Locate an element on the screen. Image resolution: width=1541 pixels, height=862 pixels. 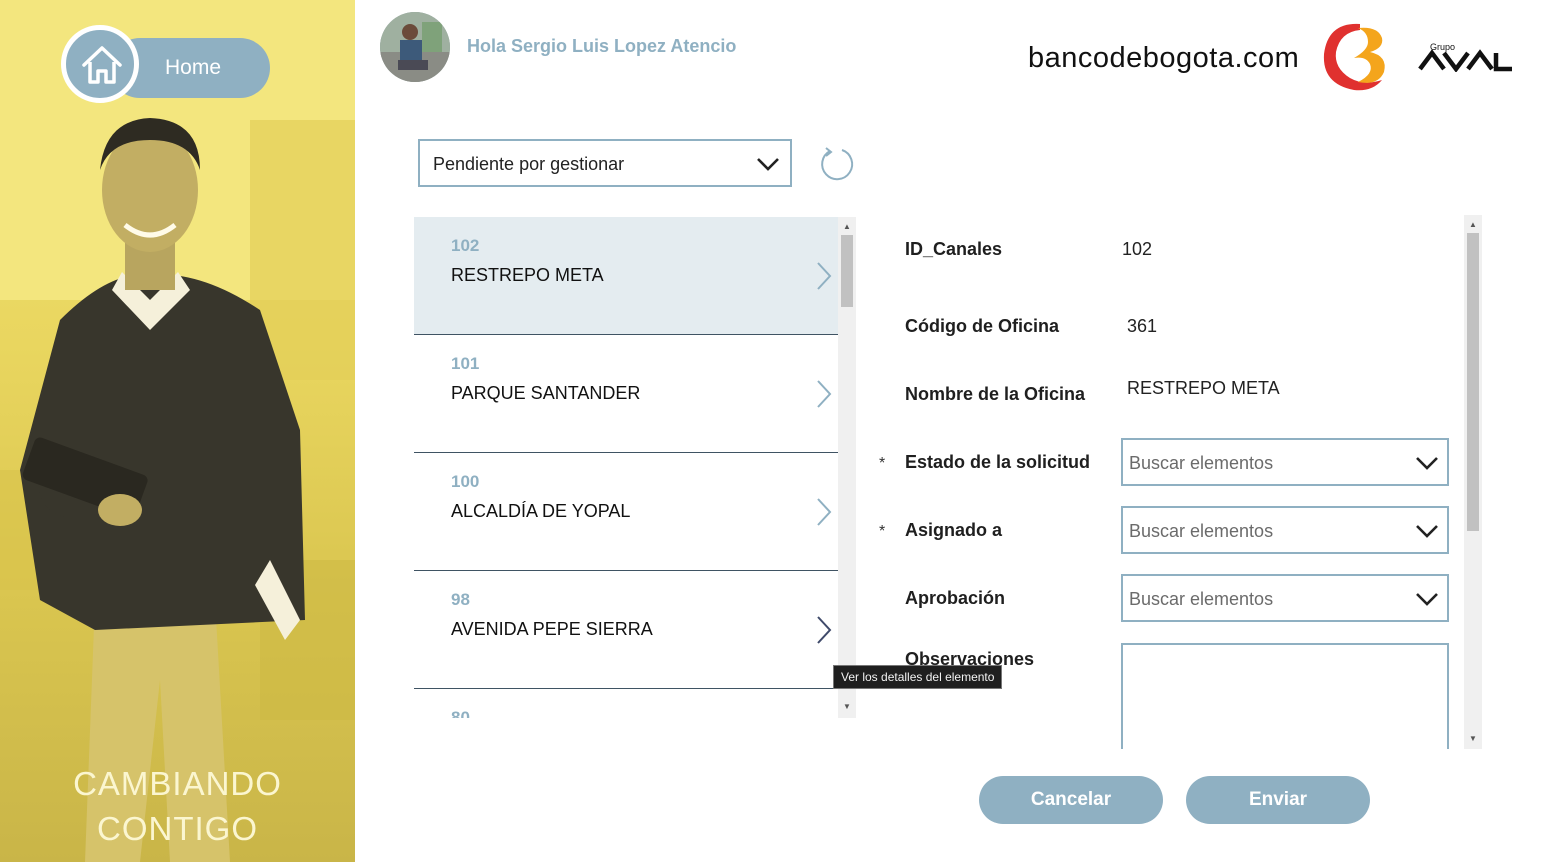
list-item: 101 PARQUE SANTANDER is located at coordinates (626, 394).